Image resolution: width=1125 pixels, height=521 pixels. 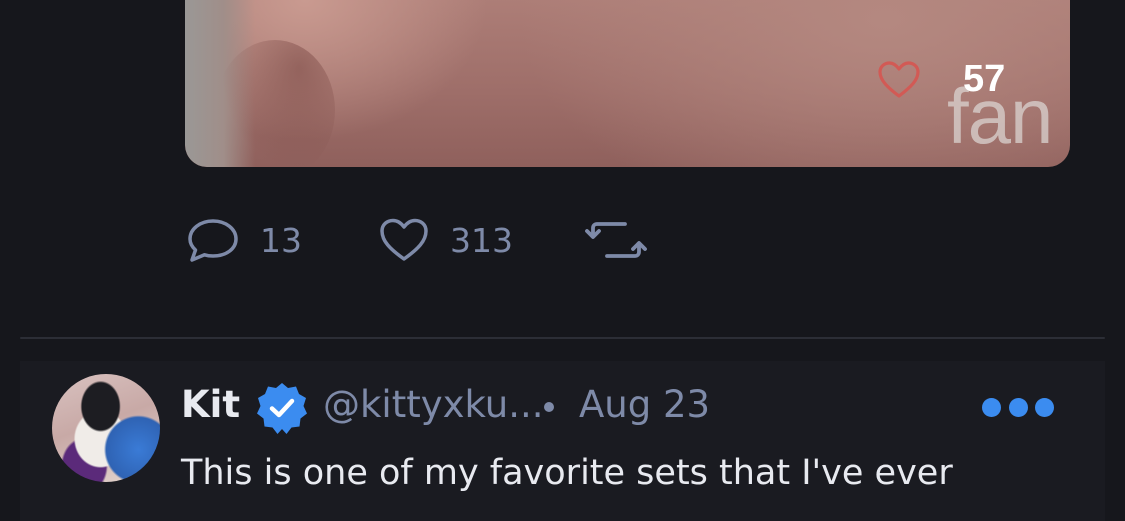 I want to click on image-shadow-gradient, so click(x=275, y=103).